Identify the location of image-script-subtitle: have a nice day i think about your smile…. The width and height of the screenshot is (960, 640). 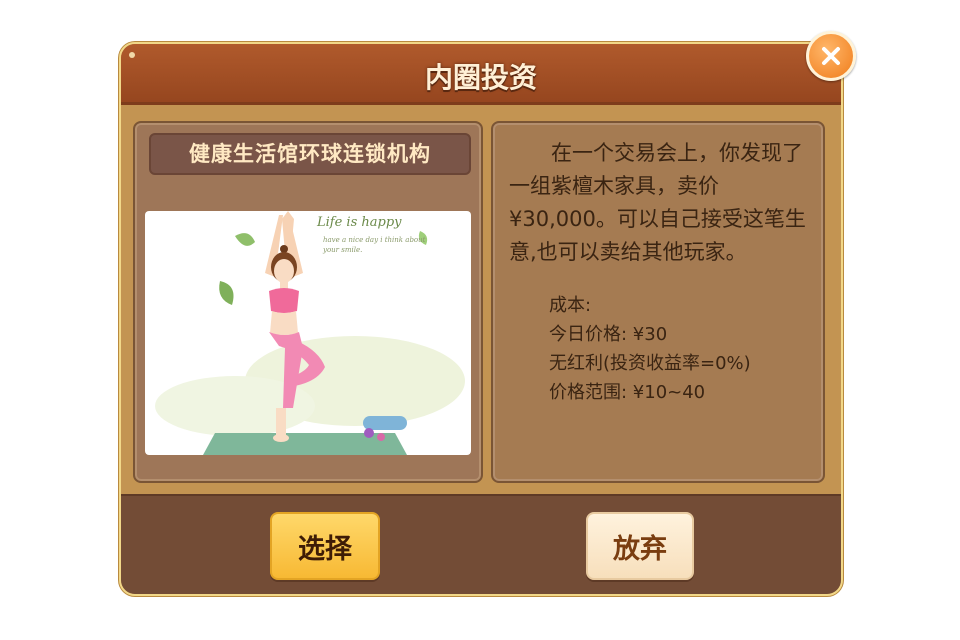
(374, 245).